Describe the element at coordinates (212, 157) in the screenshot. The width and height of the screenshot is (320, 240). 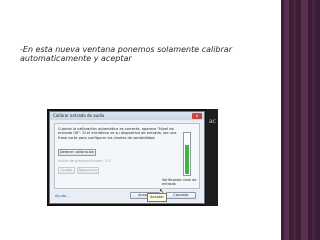
I see `screen-edge: ac` at that location.